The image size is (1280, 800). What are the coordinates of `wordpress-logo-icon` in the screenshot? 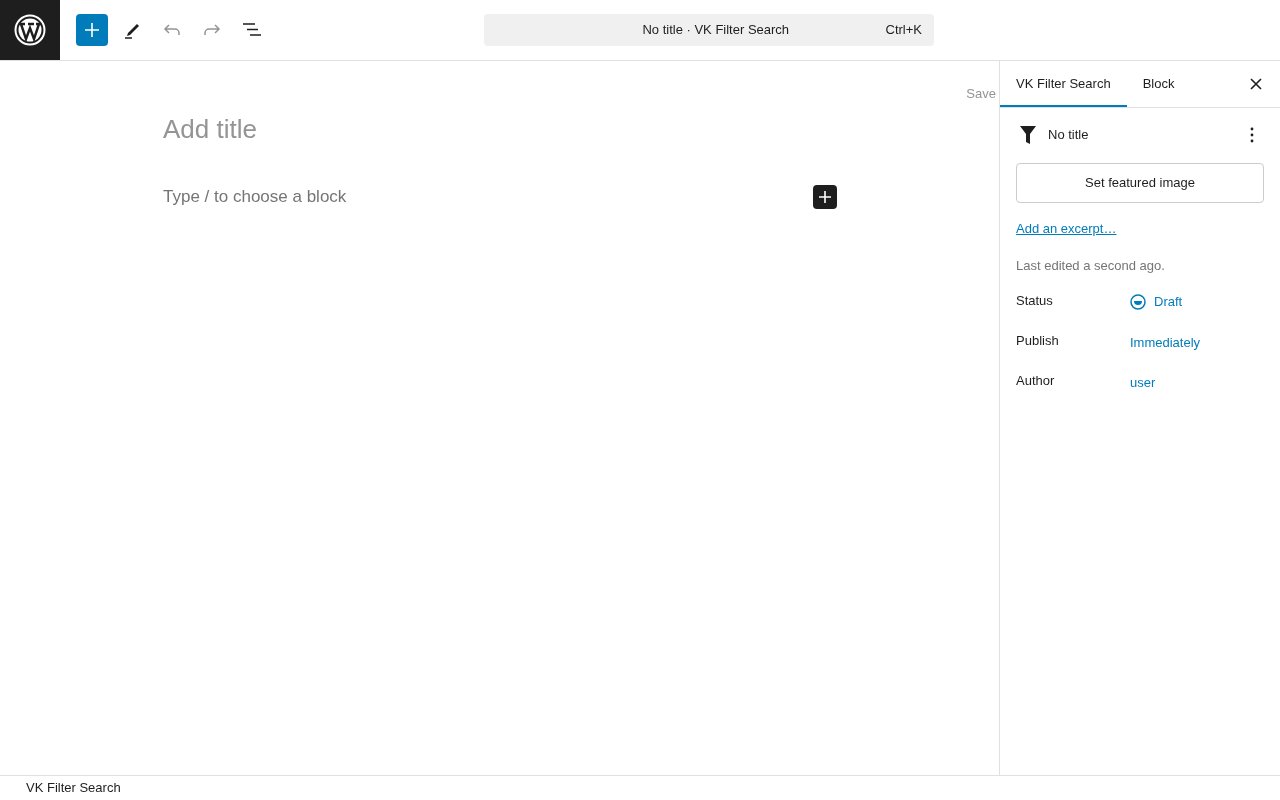 It's located at (30, 30).